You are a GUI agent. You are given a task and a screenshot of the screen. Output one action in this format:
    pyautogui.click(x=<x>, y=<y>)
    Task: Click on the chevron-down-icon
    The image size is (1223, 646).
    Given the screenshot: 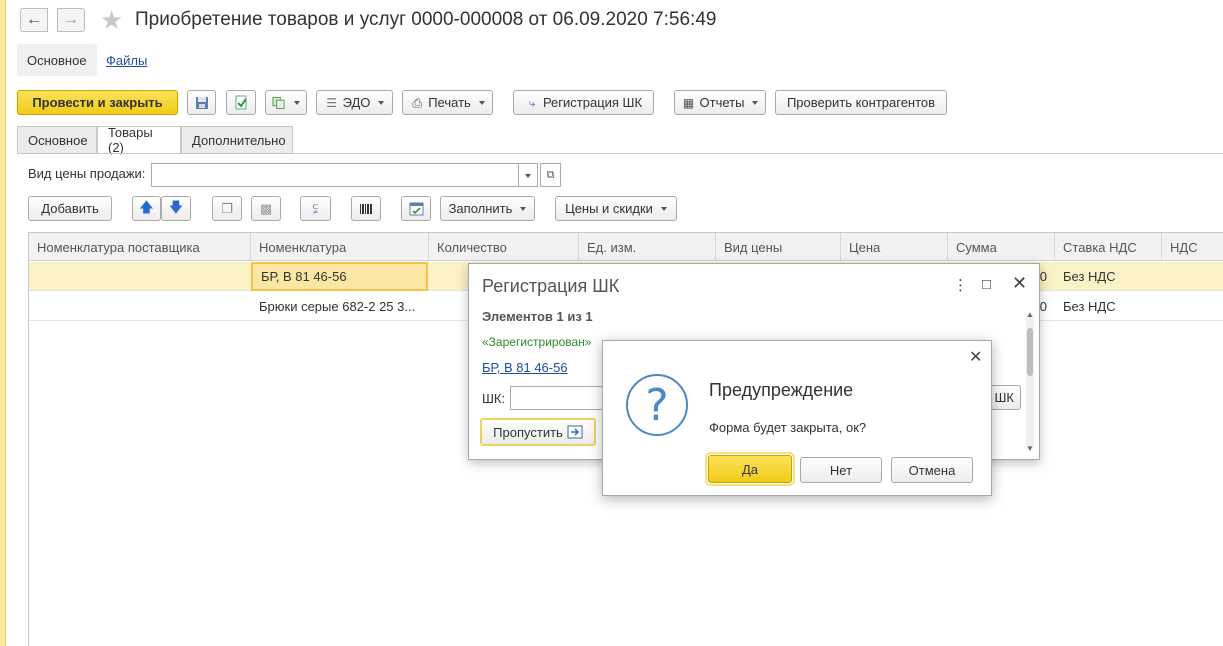 What is the action you would take?
    pyautogui.click(x=526, y=175)
    